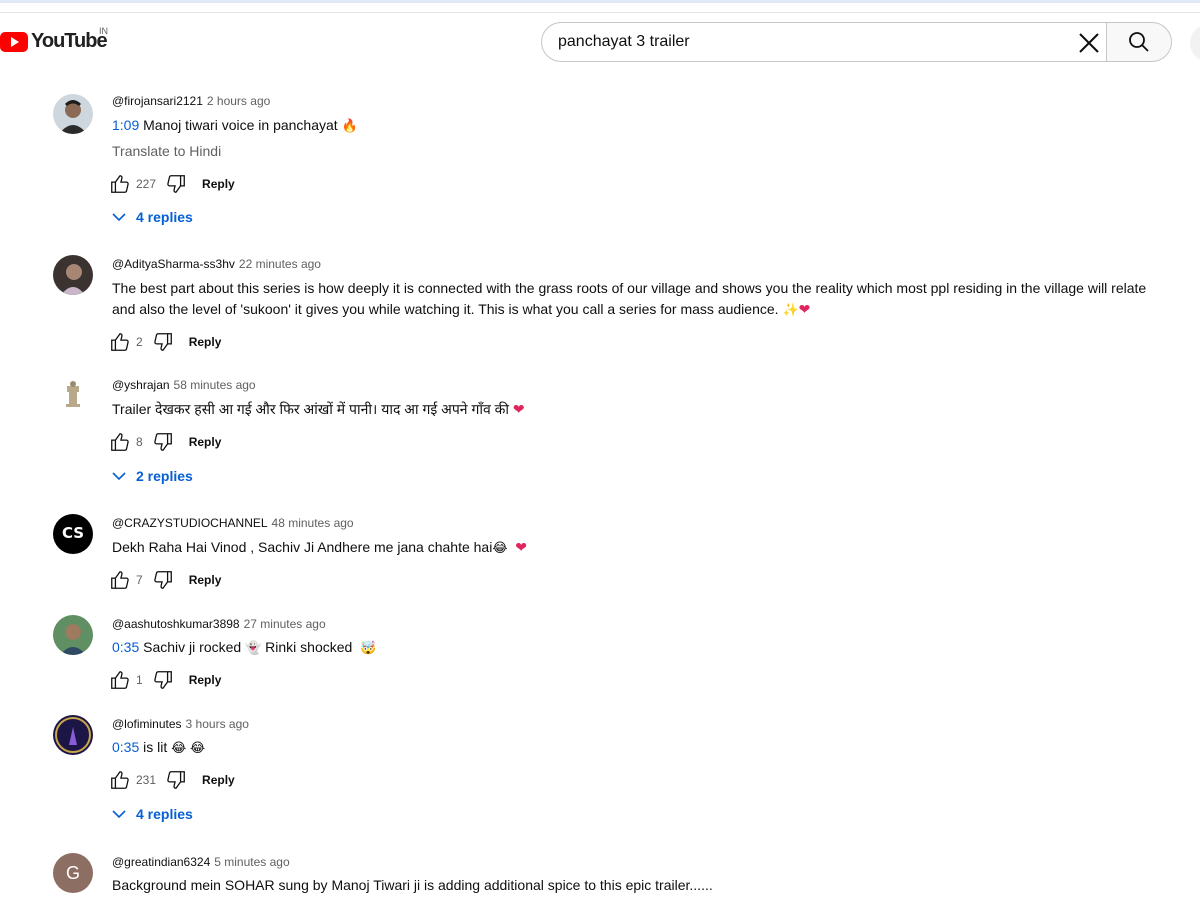 The image size is (1200, 900). Describe the element at coordinates (146, 780) in the screenshot. I see `like-count: 231` at that location.